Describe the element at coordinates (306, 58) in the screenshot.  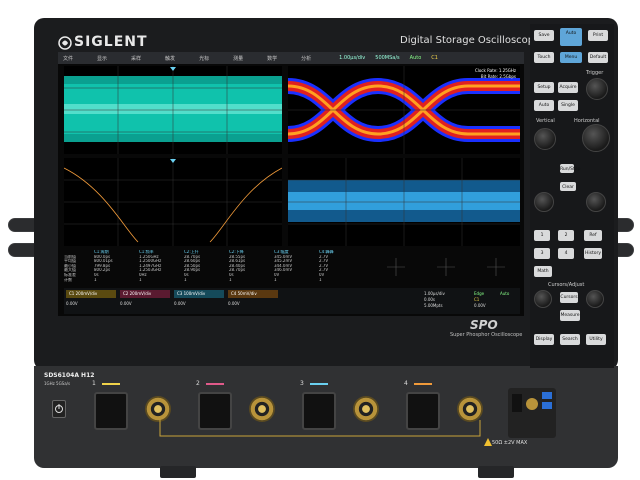
I see `menu-analysis: 分析` at that location.